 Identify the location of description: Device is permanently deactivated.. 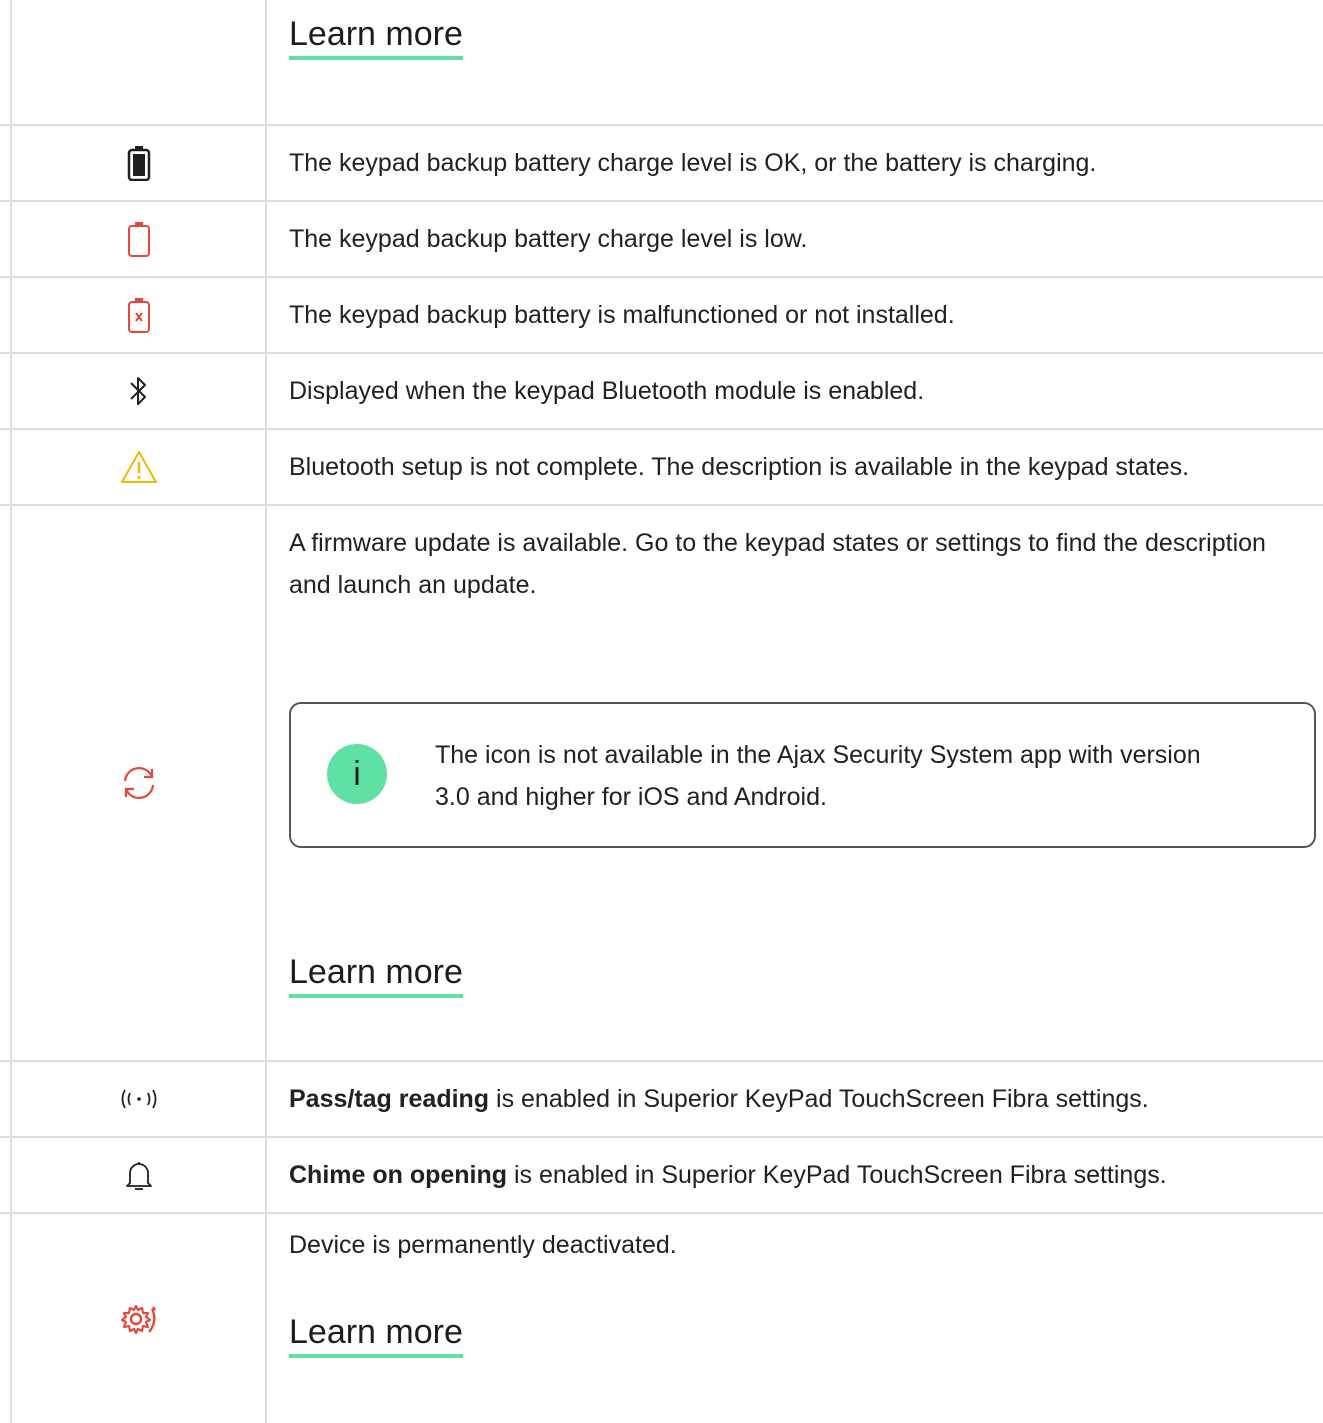
(483, 1245).